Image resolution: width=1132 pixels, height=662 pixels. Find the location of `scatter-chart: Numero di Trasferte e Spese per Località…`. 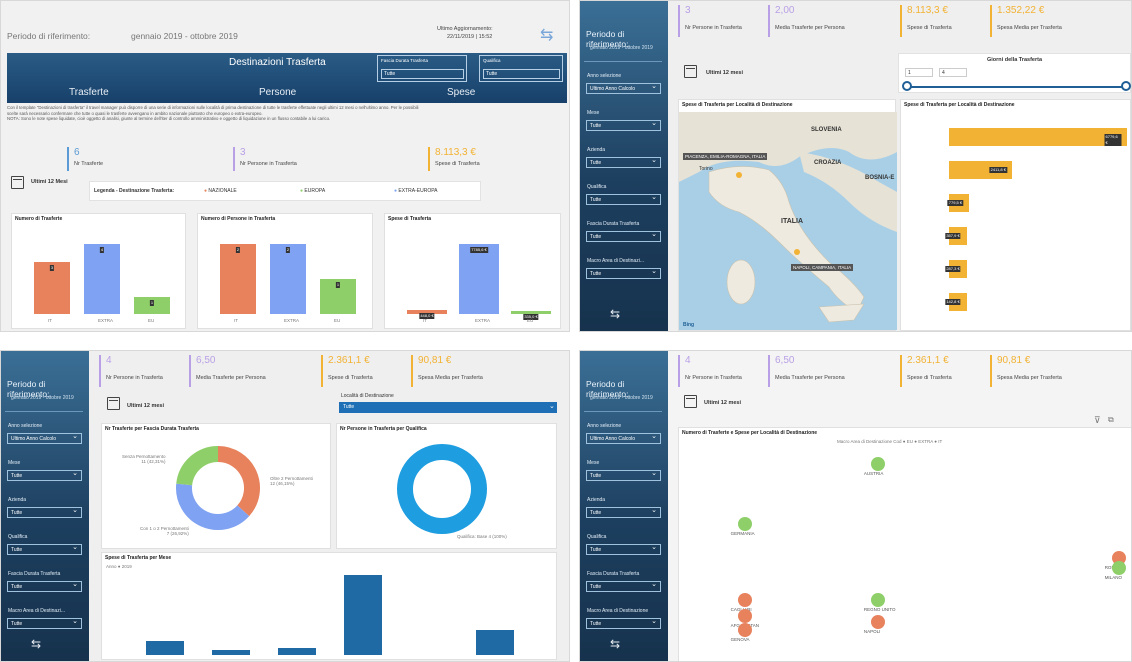

scatter-chart: Numero di Trasferte e Spese per Località… is located at coordinates (904, 544).